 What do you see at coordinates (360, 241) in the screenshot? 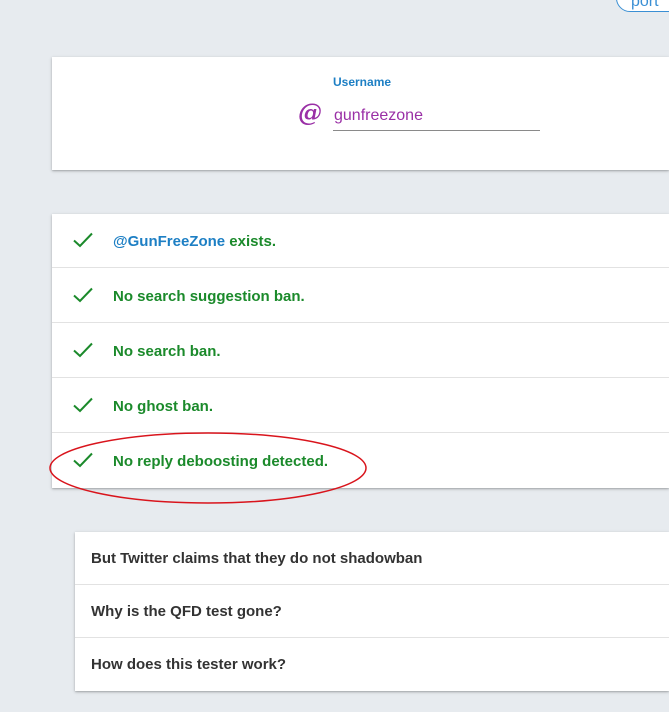
I see `result-row-exists: @GunFreeZone exists.` at bounding box center [360, 241].